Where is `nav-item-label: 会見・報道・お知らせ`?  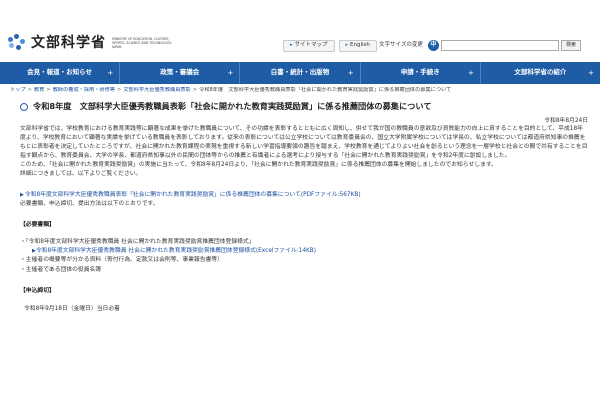
nav-item-label: 会見・報道・お知らせ is located at coordinates (60, 72).